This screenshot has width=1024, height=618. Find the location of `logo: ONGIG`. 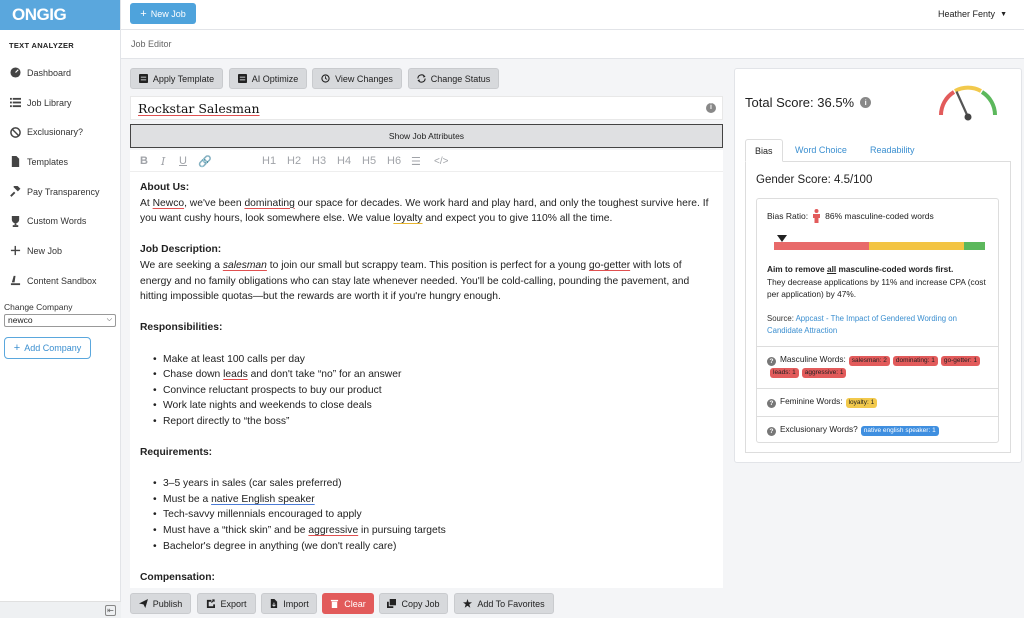

logo: ONGIG is located at coordinates (60, 15).